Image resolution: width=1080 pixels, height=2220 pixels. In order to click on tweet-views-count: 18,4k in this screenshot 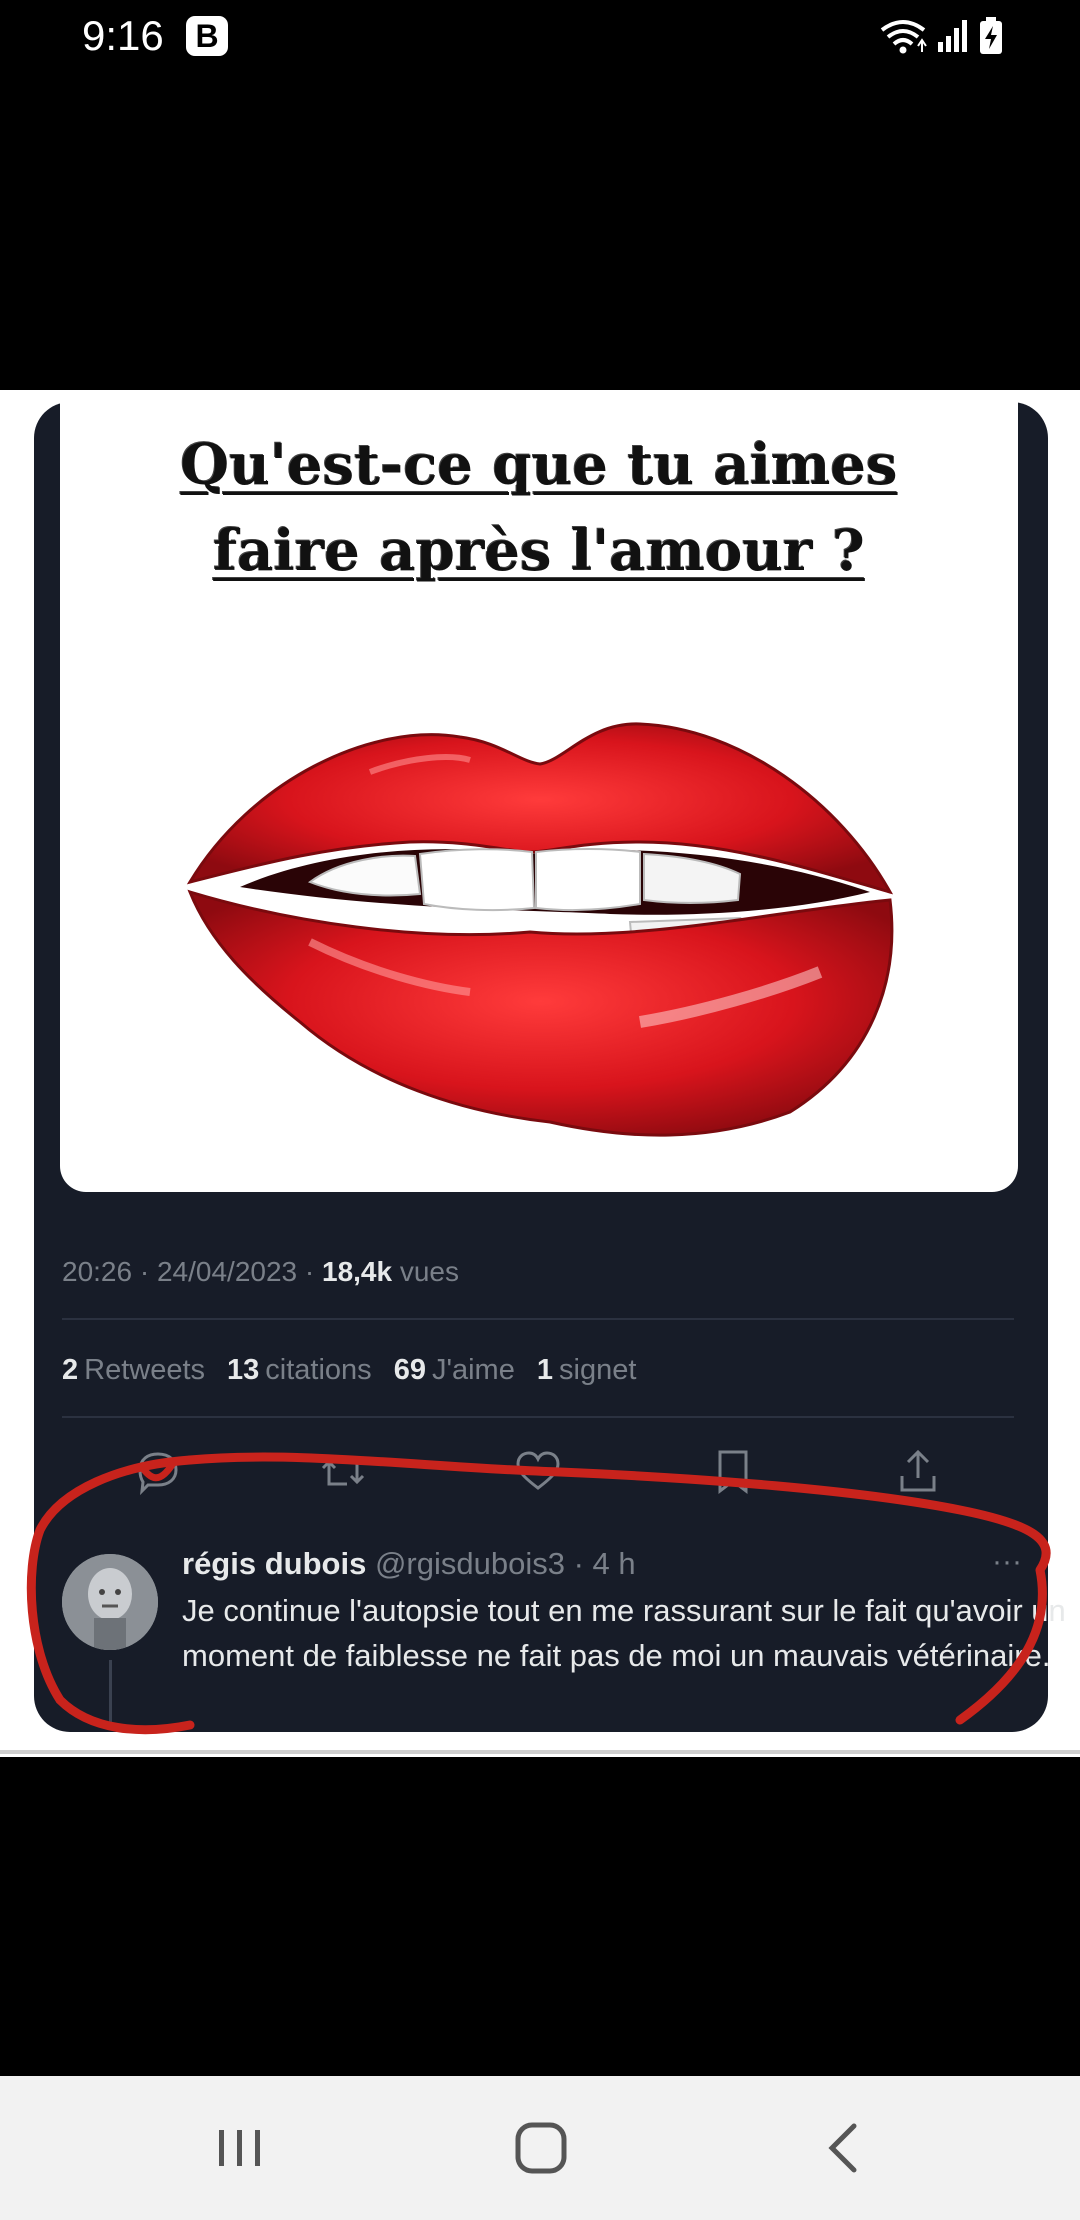, I will do `click(357, 1271)`.